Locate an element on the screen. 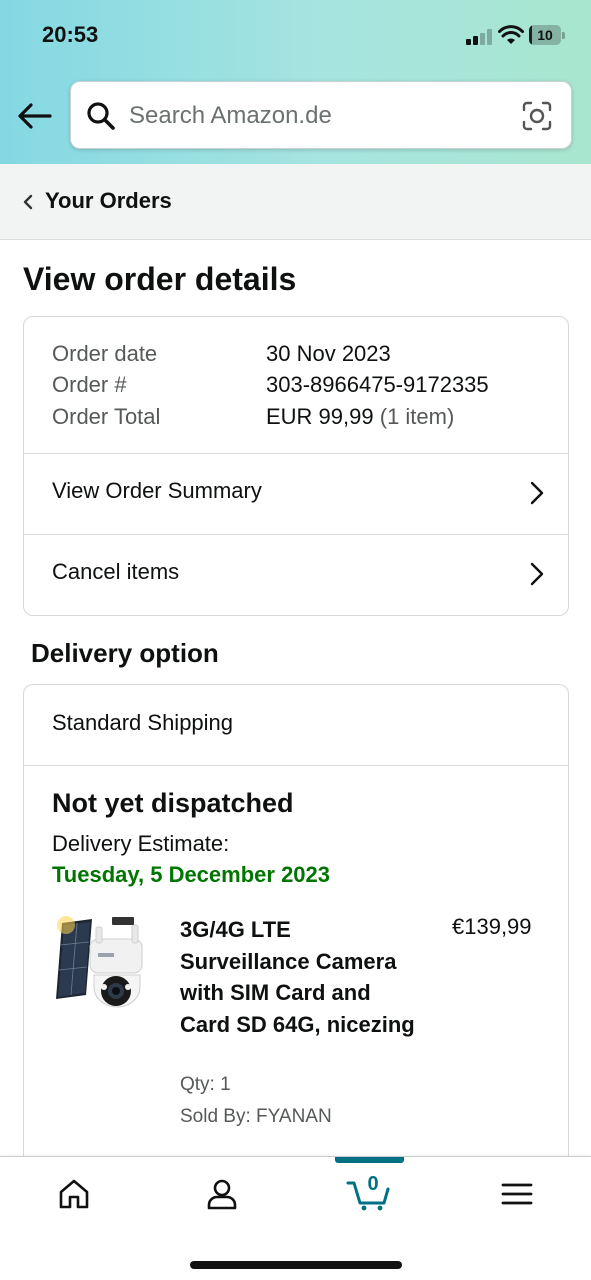 This screenshot has height=1280, width=591. order-total-items: (1 item) is located at coordinates (417, 416).